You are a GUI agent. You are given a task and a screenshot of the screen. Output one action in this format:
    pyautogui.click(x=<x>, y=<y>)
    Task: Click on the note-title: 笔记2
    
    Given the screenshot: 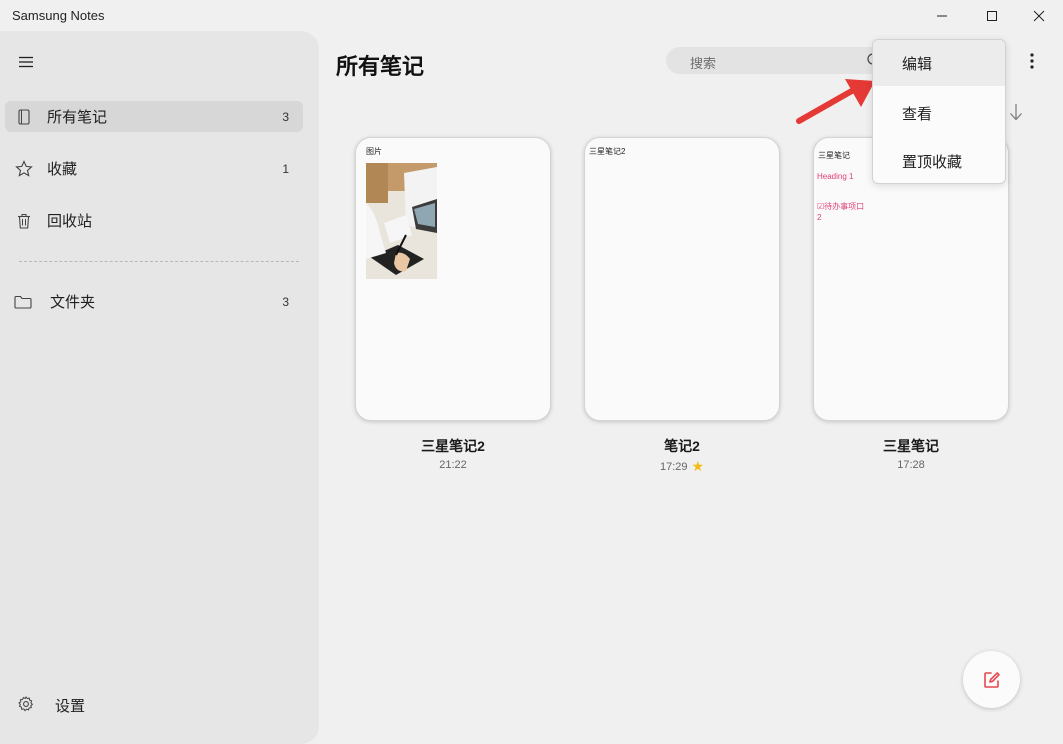 What is the action you would take?
    pyautogui.click(x=682, y=446)
    